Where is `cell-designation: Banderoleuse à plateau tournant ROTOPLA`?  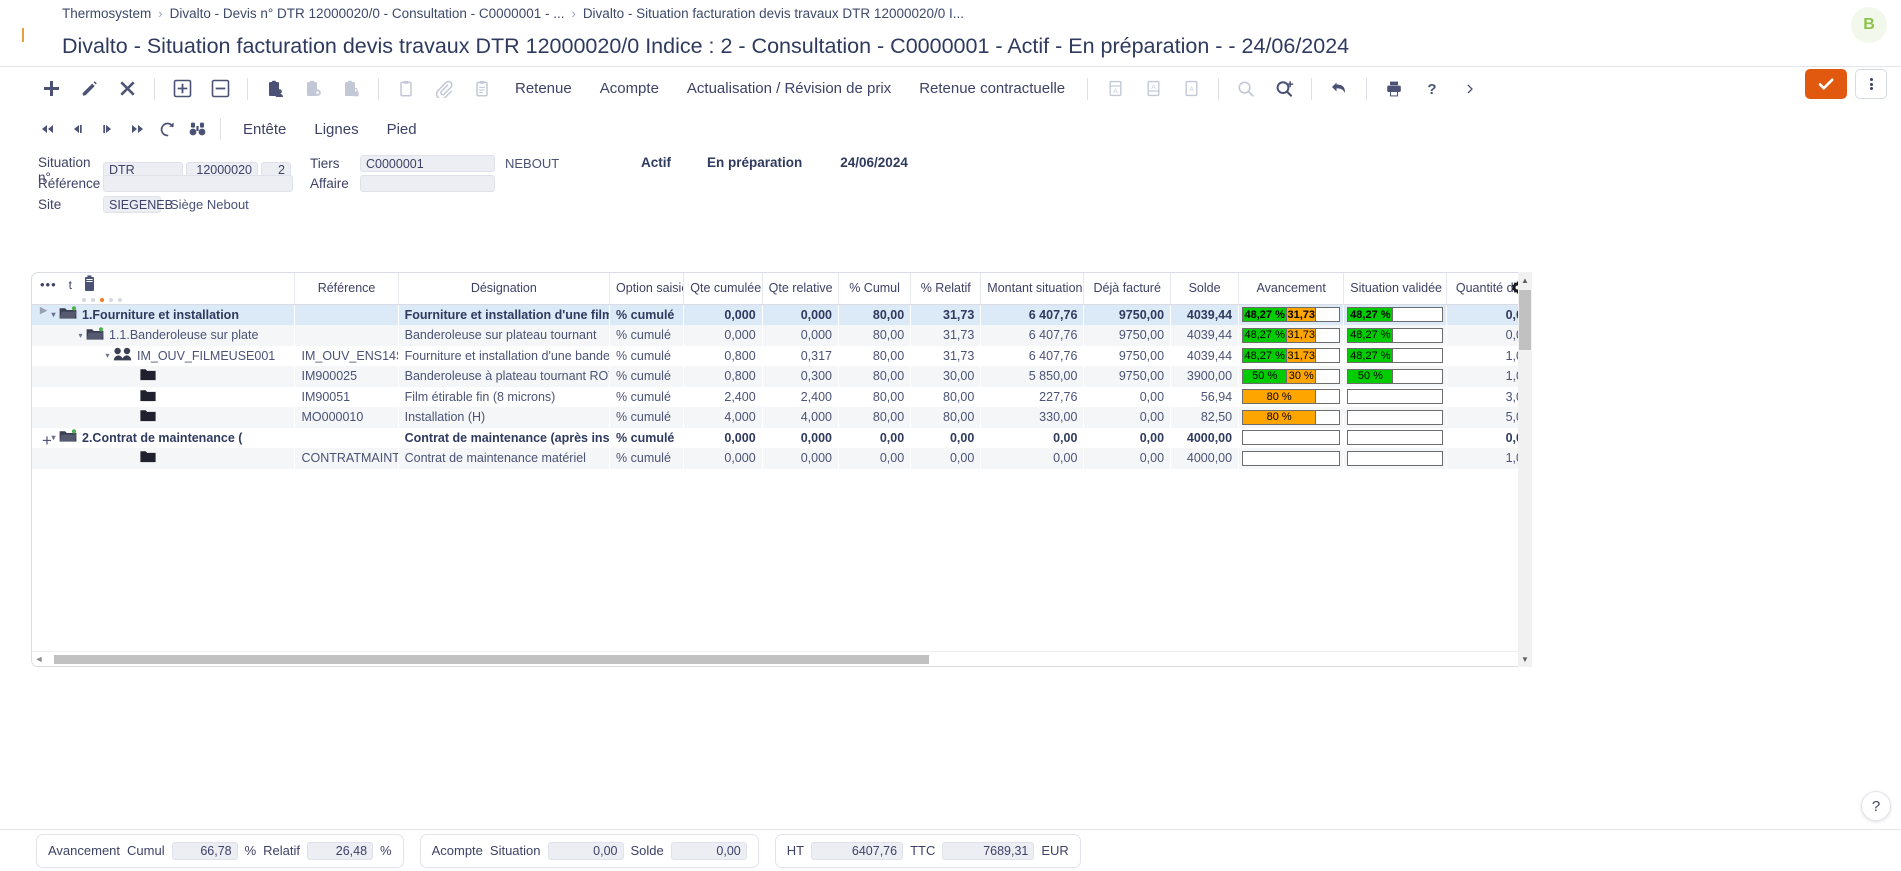
cell-designation: Banderoleuse à plateau tournant ROTOPLA is located at coordinates (504, 376).